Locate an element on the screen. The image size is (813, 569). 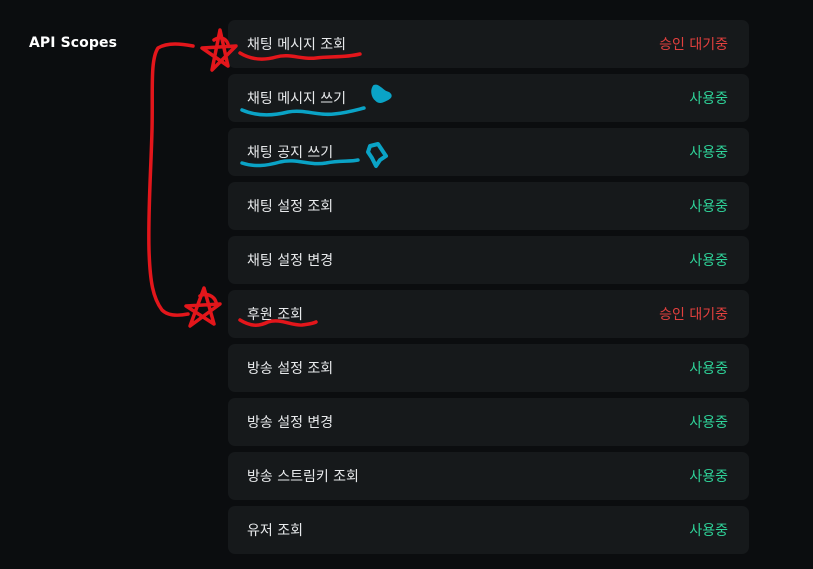
red-star-icon is located at coordinates (203, 307).